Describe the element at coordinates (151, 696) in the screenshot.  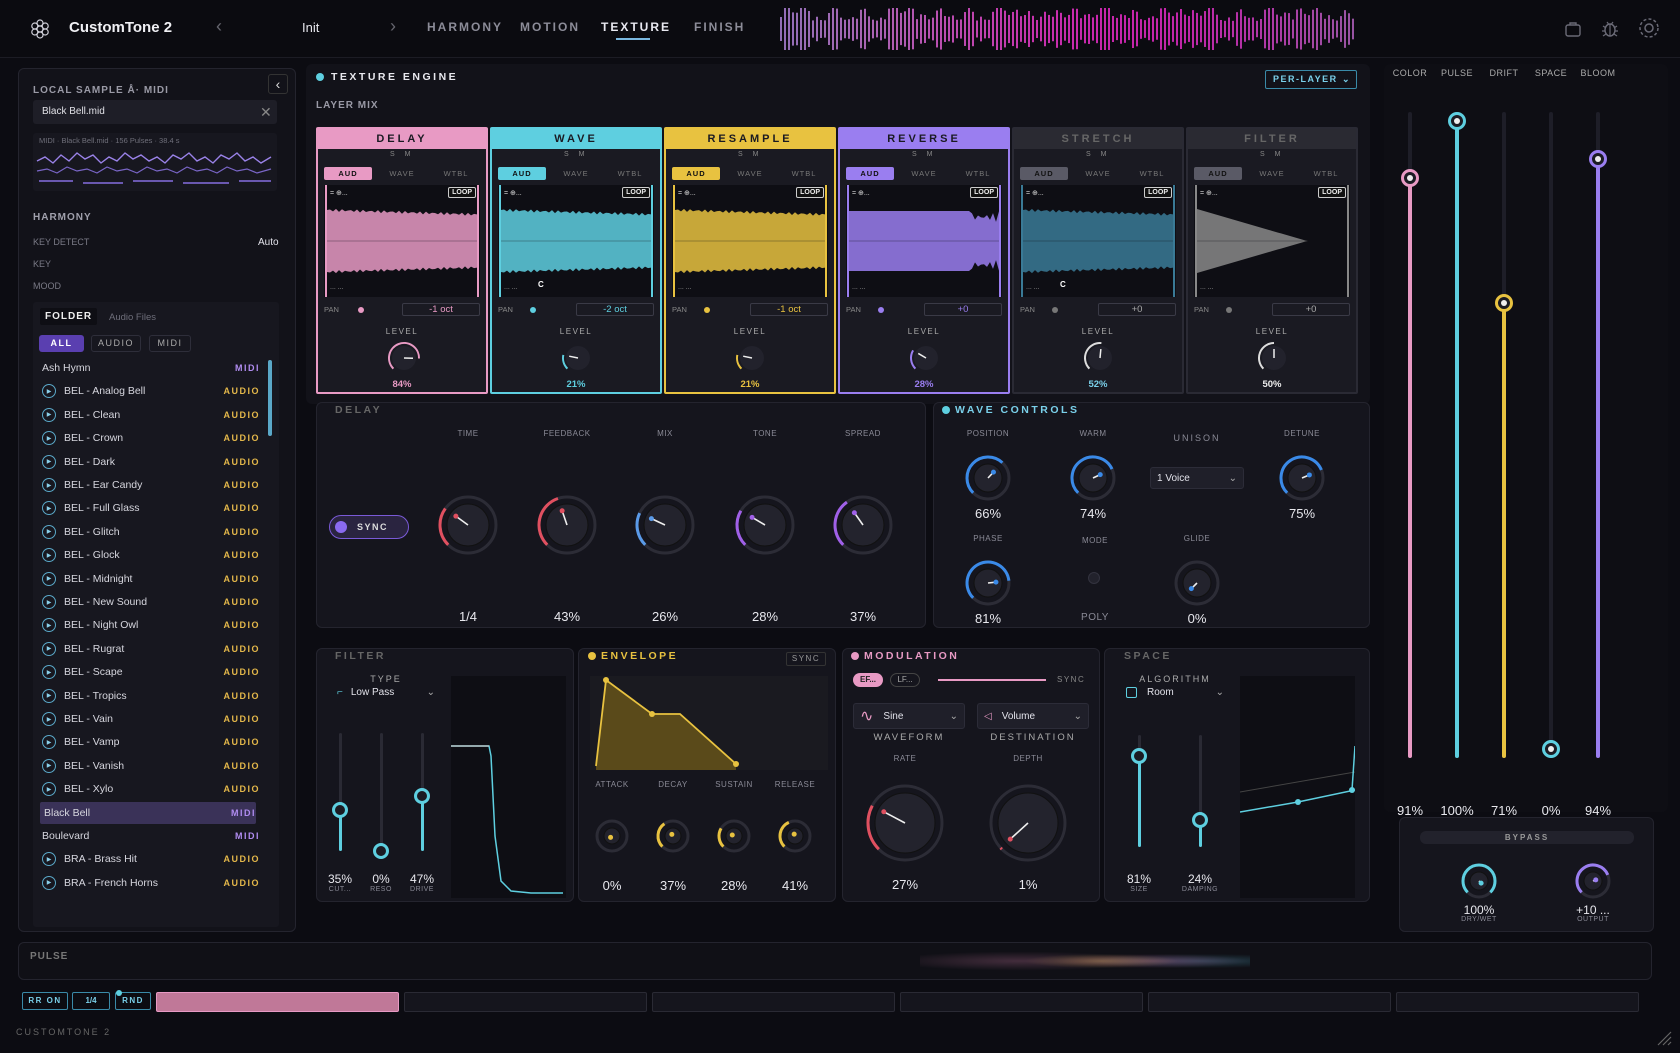
I see `list-item: ▶ BEL - Tropics AUDIO` at that location.